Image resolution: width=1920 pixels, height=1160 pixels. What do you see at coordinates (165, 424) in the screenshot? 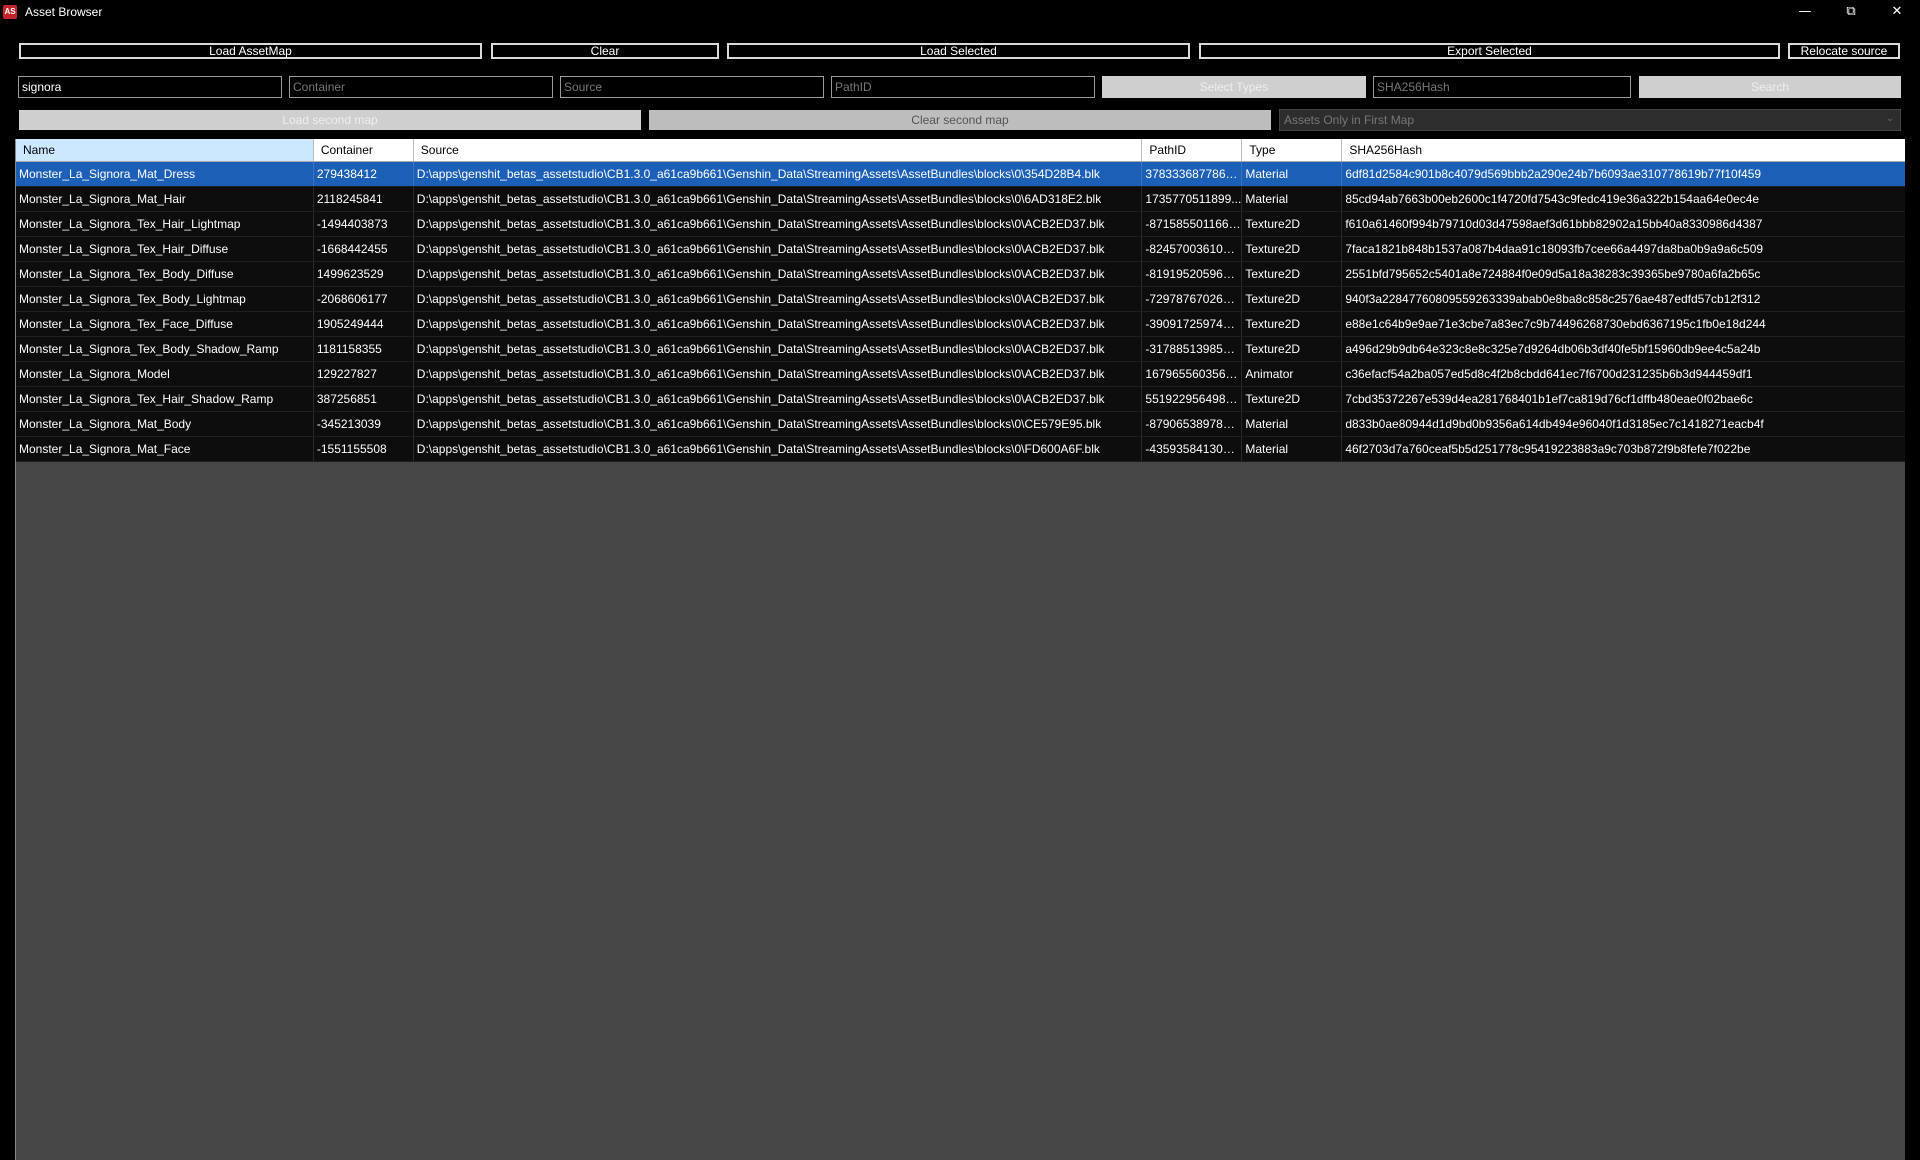
I see `cell-name: Monster_La_Signora_Mat_Body` at bounding box center [165, 424].